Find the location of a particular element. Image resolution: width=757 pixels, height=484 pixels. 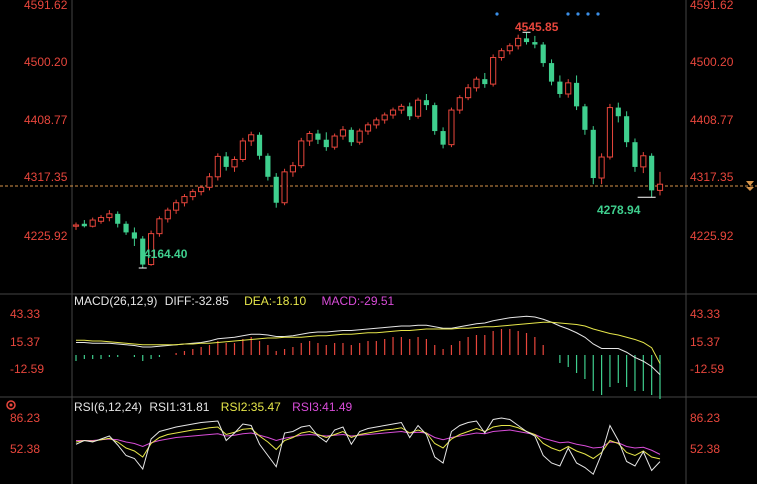

rsi-title: RSI(6,12,24) is located at coordinates (108, 407).